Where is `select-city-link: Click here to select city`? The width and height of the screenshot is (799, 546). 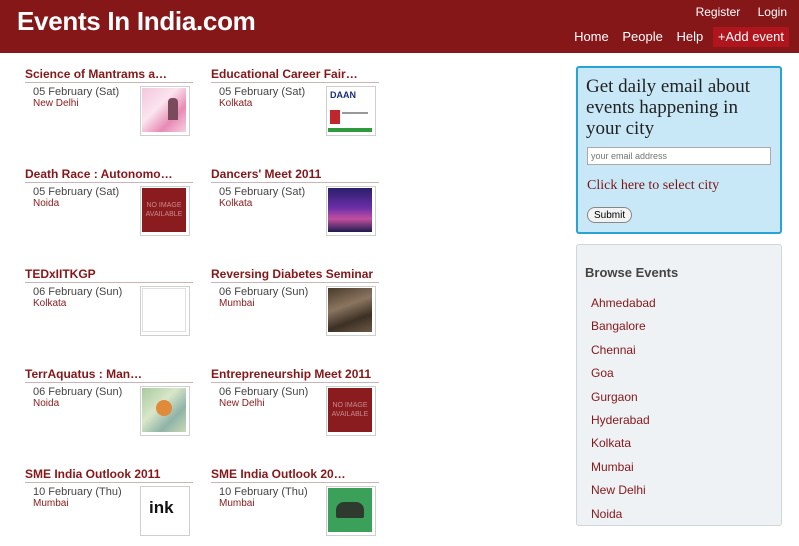
select-city-link: Click here to select city is located at coordinates (653, 186).